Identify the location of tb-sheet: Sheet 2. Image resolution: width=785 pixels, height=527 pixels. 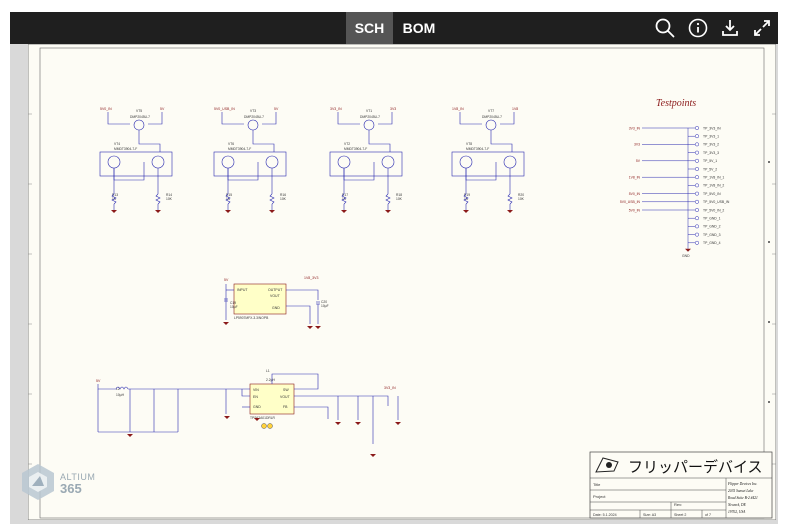
(680, 515).